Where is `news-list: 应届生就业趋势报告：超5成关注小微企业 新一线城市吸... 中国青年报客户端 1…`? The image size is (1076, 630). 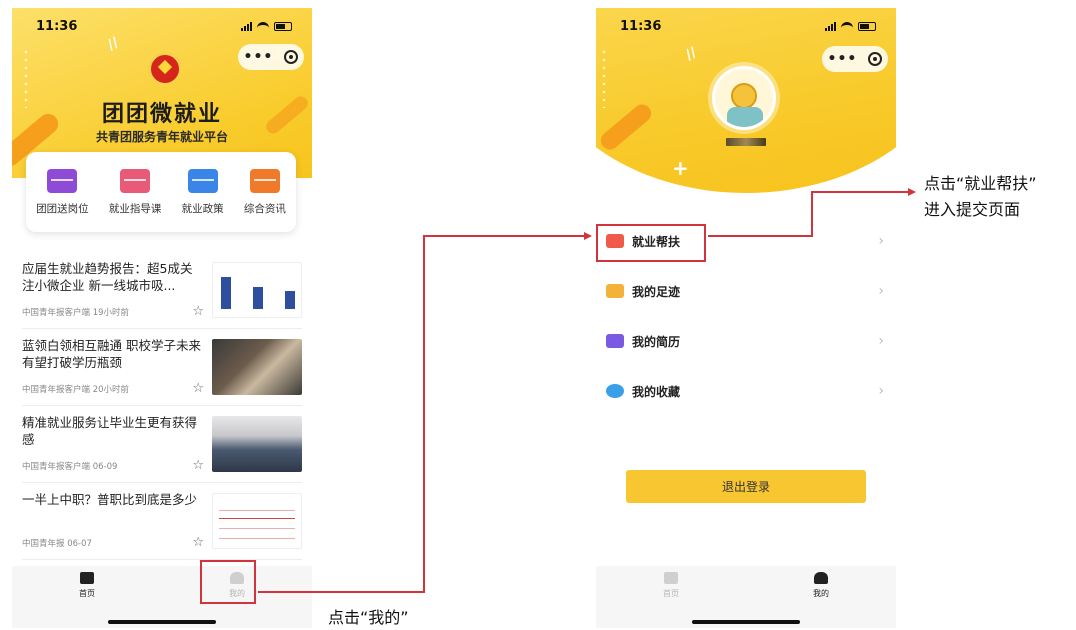
news-list: 应届生就业趋势报告：超5成关注小微企业 新一线城市吸... 中国青年报客户端 1… is located at coordinates (162, 406).